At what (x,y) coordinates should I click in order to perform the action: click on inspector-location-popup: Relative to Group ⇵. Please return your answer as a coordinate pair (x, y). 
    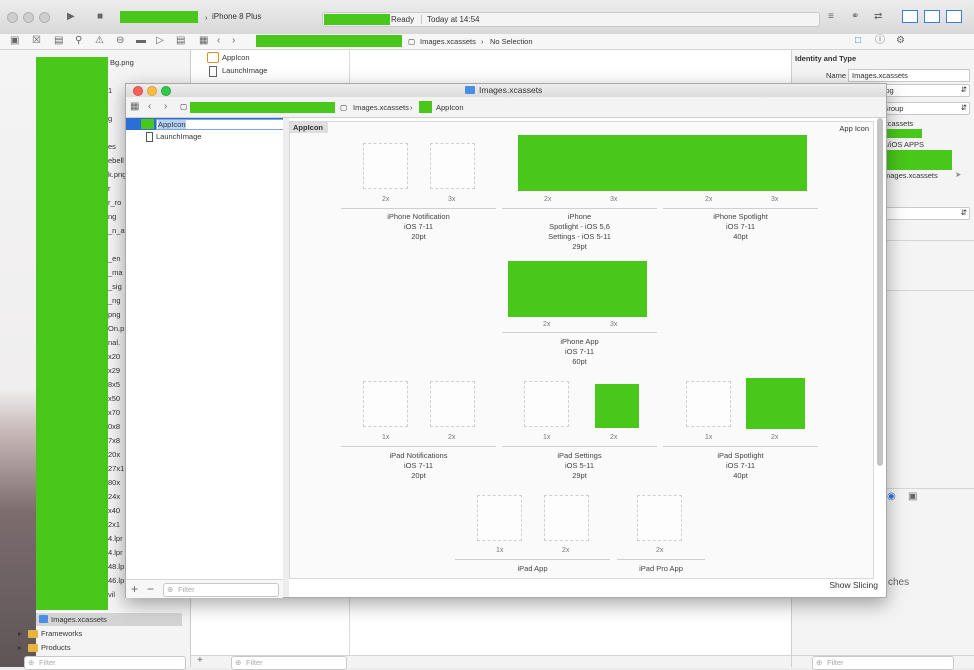
    Looking at the image, I should click on (926, 108).